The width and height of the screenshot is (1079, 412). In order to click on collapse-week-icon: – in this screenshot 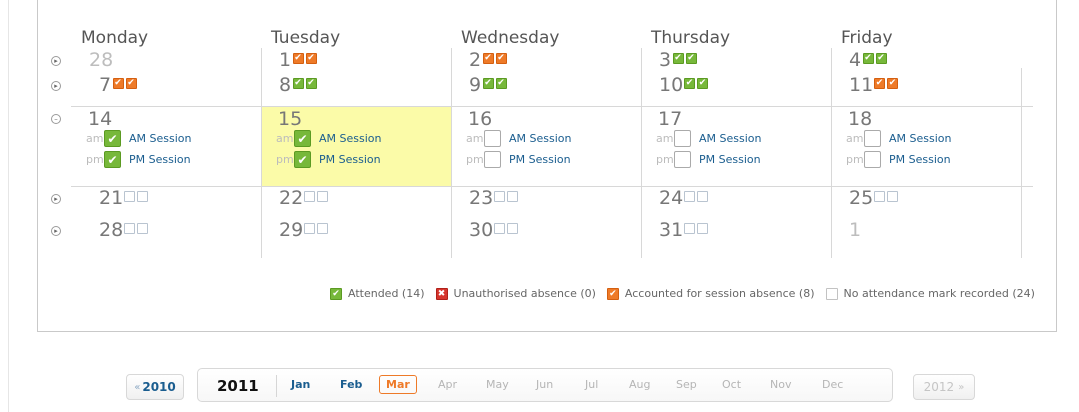, I will do `click(56, 119)`.